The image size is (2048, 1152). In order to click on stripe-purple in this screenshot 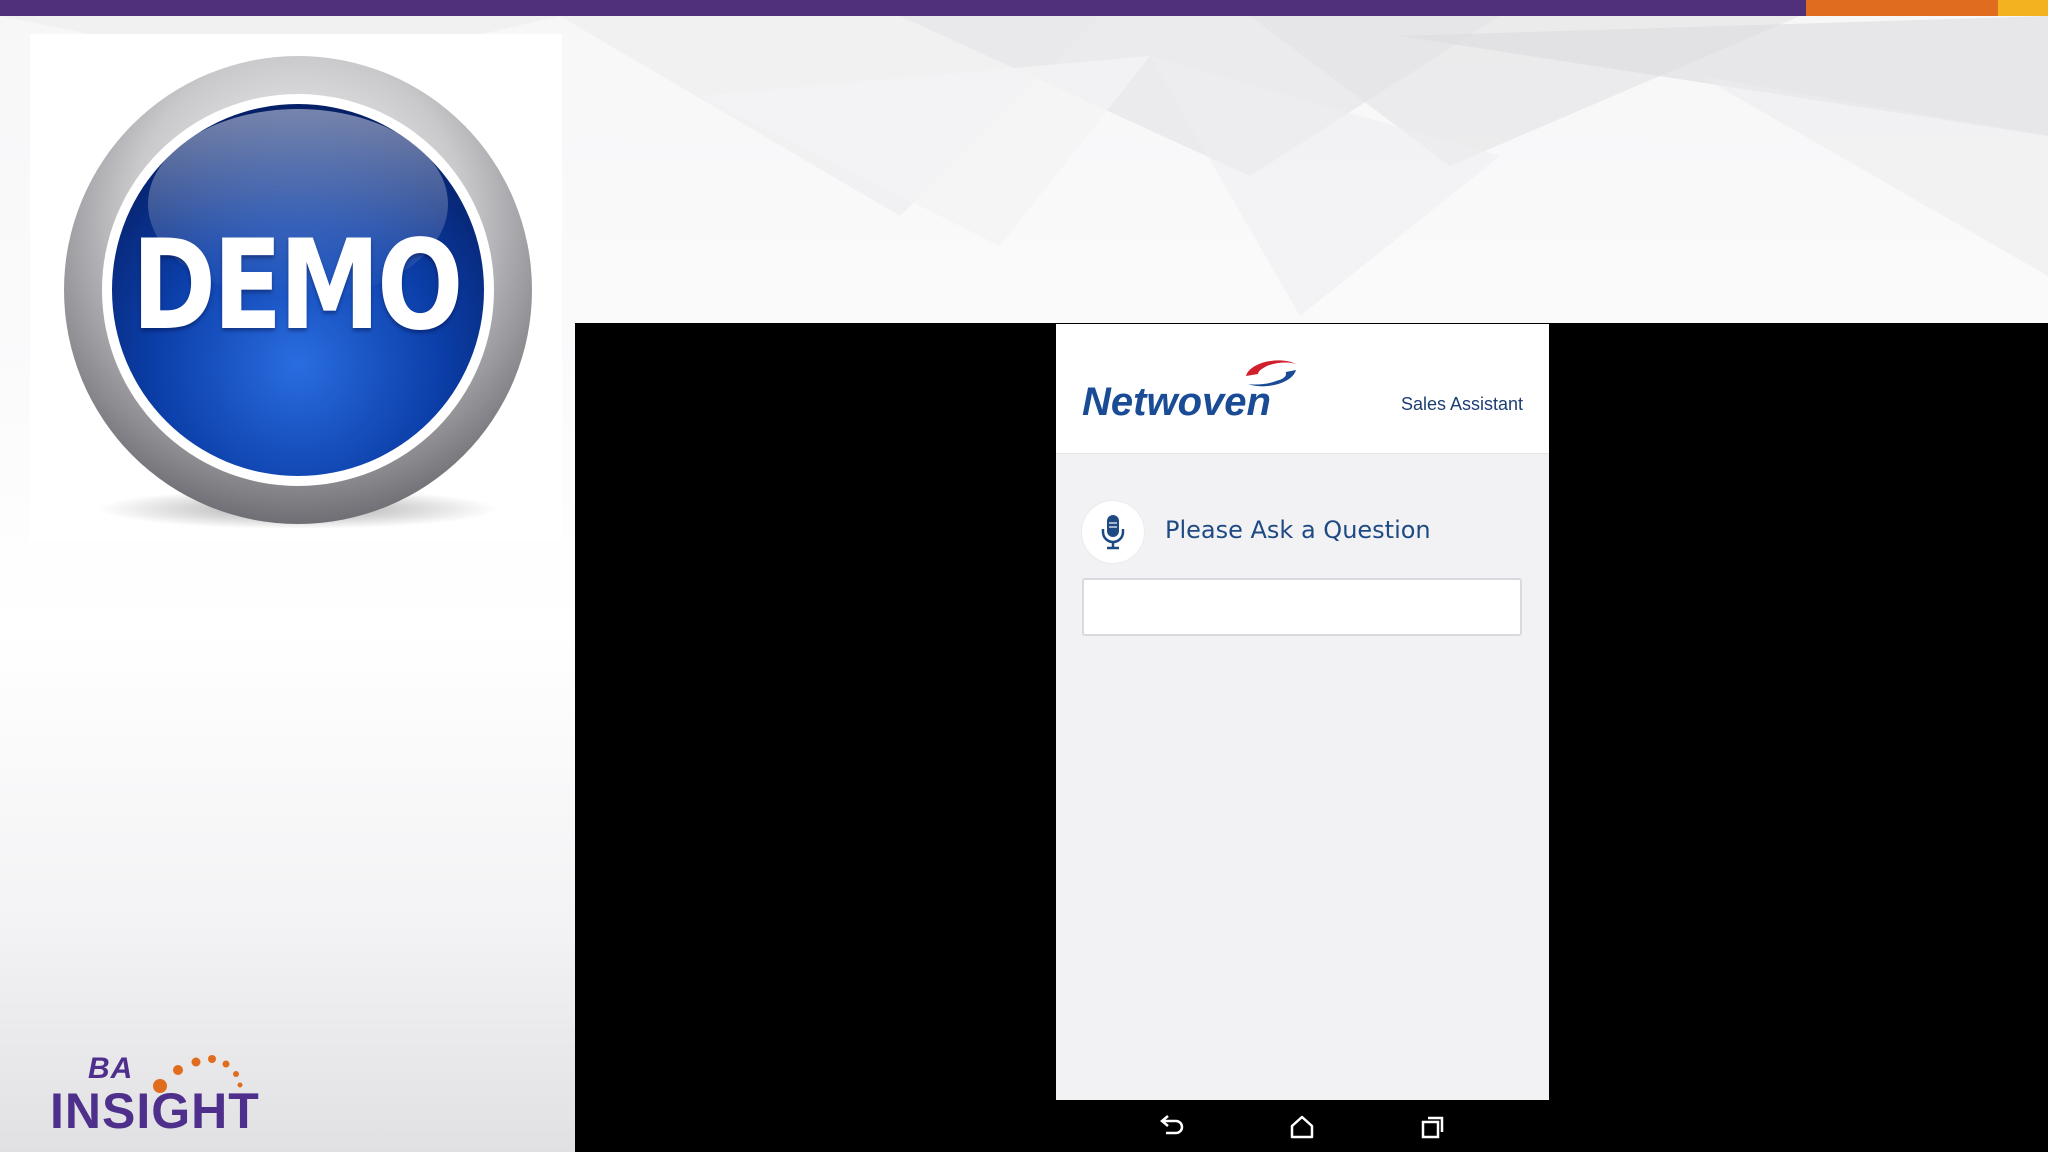, I will do `click(903, 8)`.